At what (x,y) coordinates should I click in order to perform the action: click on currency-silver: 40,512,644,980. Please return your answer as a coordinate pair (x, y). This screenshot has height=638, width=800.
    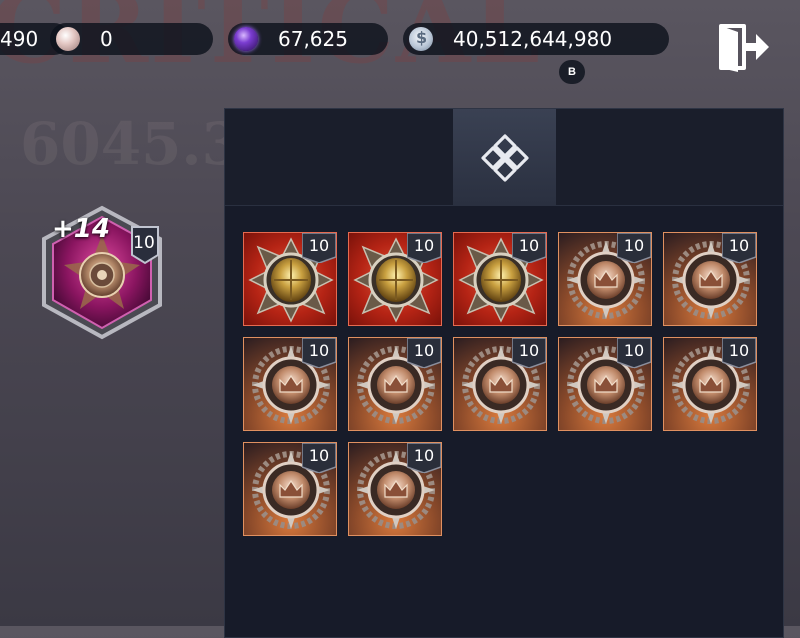
    Looking at the image, I should click on (536, 39).